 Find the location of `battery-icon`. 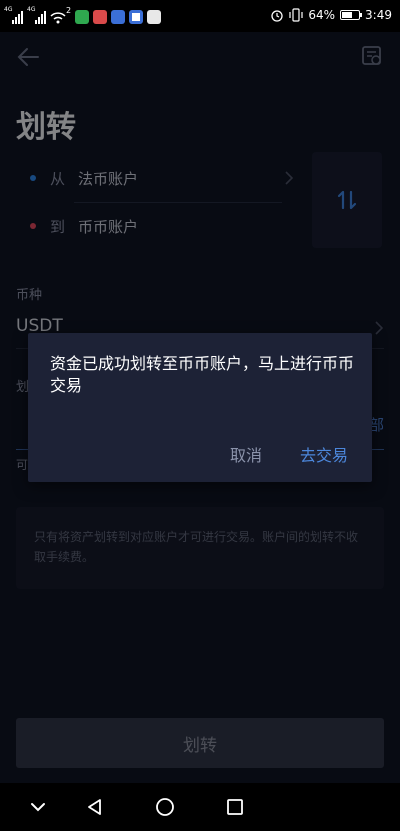

battery-icon is located at coordinates (351, 15).